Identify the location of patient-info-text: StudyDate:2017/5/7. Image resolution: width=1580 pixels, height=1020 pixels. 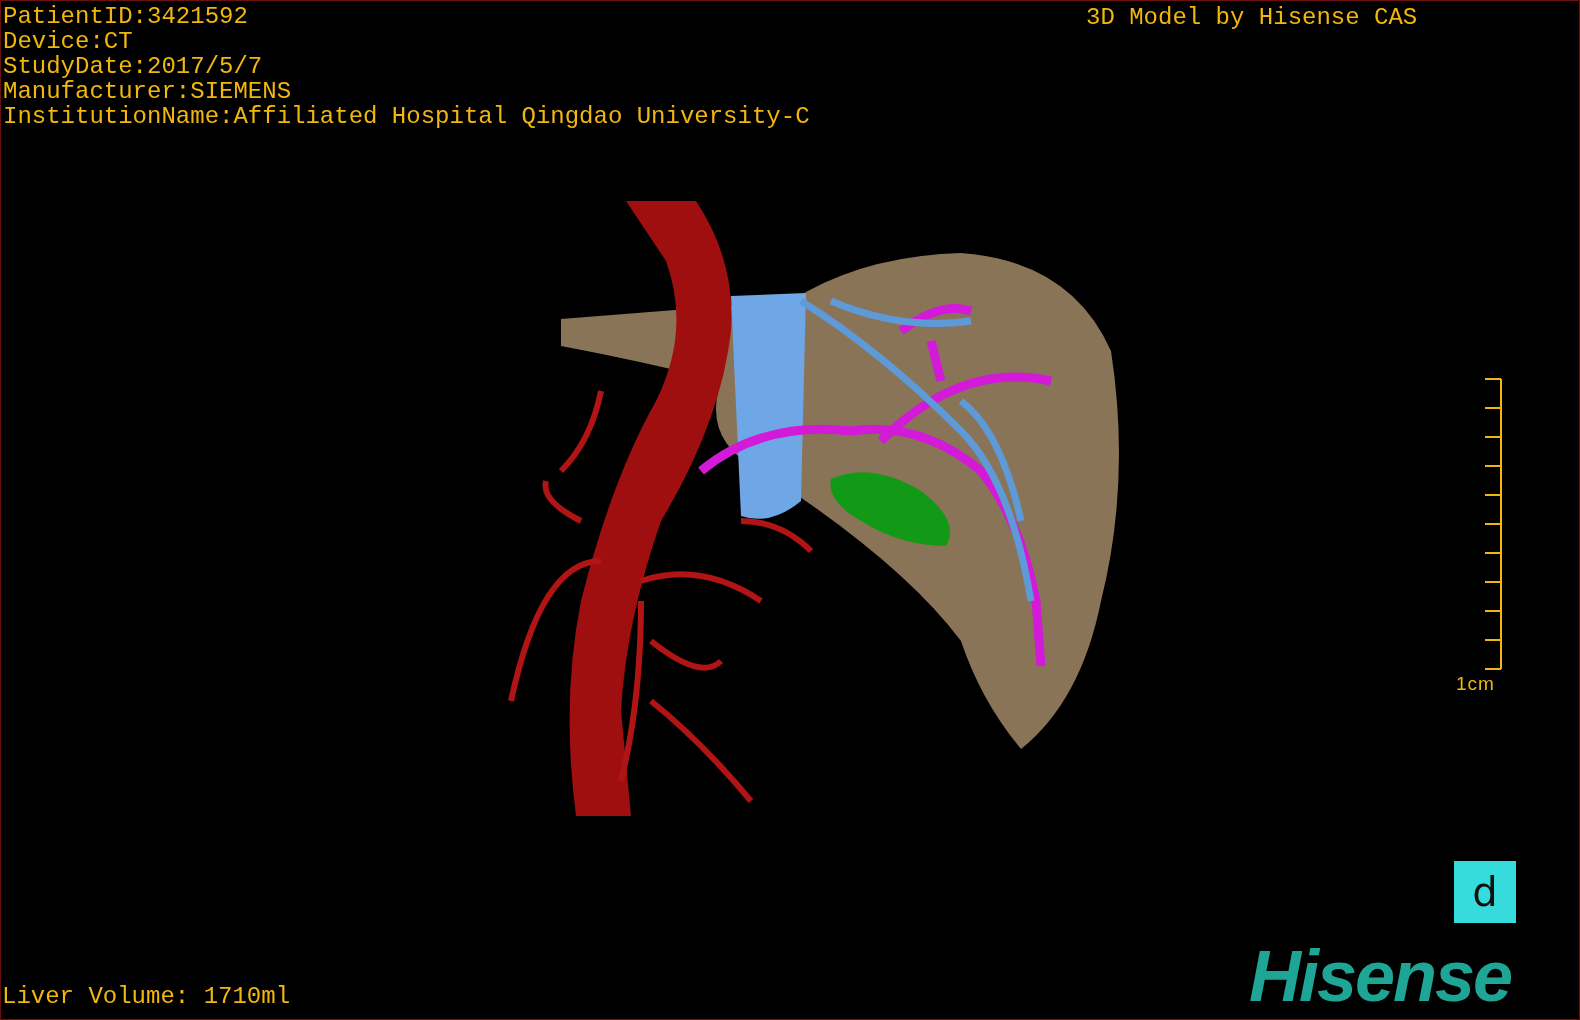
(133, 66).